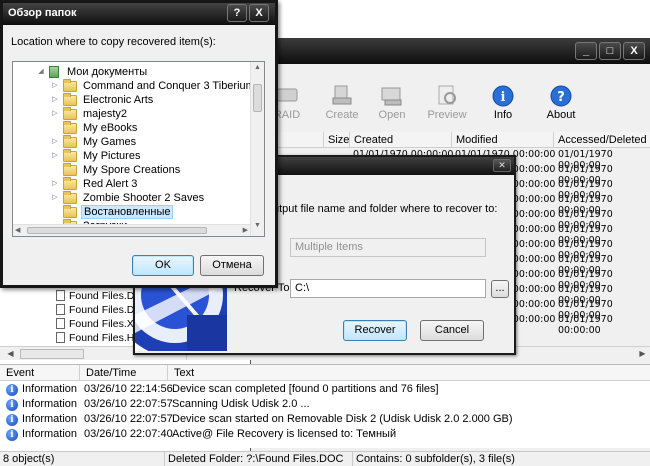 Image resolution: width=650 pixels, height=466 pixels. Describe the element at coordinates (447, 102) in the screenshot. I see `preview-button: Preview` at that location.